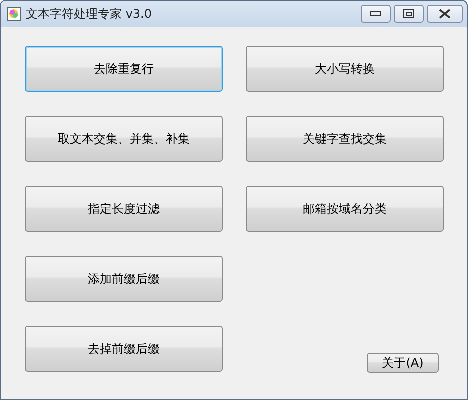  I want to click on close-button, so click(445, 14).